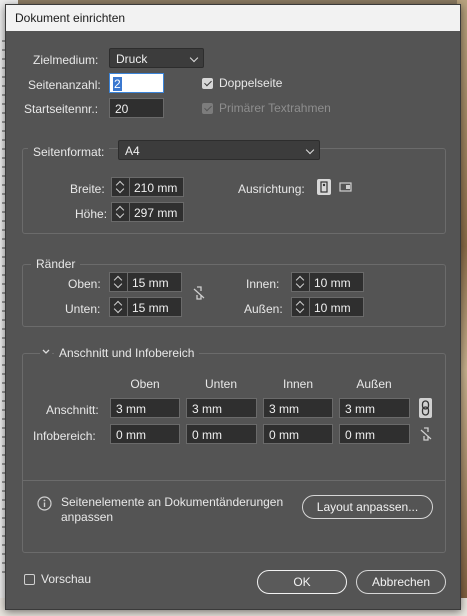 The image size is (467, 616). What do you see at coordinates (207, 409) in the screenshot?
I see `bleed-bottom-value: 3 mm` at bounding box center [207, 409].